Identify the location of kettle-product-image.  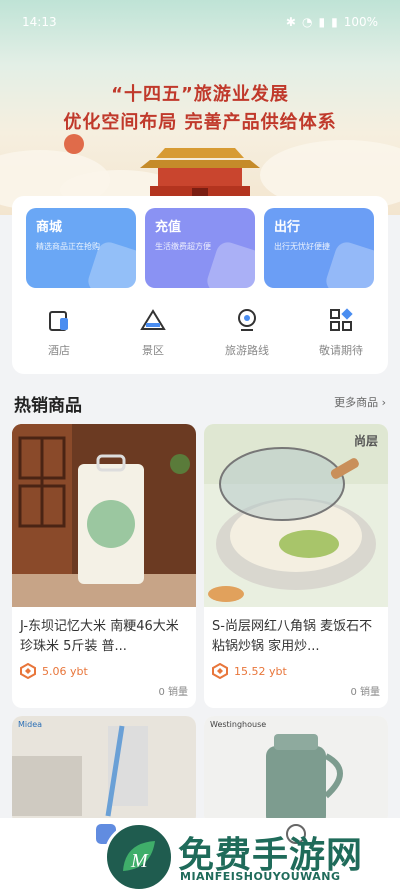
(296, 771).